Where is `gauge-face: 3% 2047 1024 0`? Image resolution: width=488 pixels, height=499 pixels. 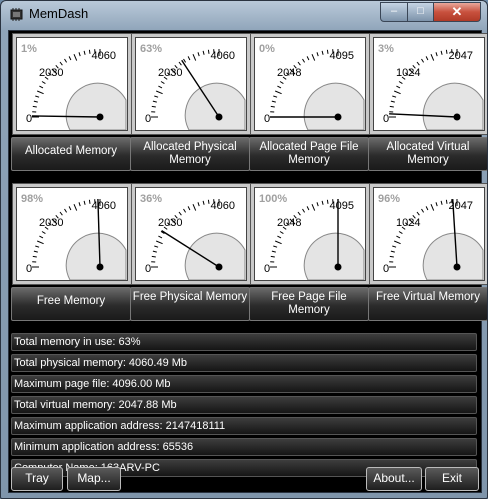
gauge-face: 3% 2047 1024 0 is located at coordinates (428, 84).